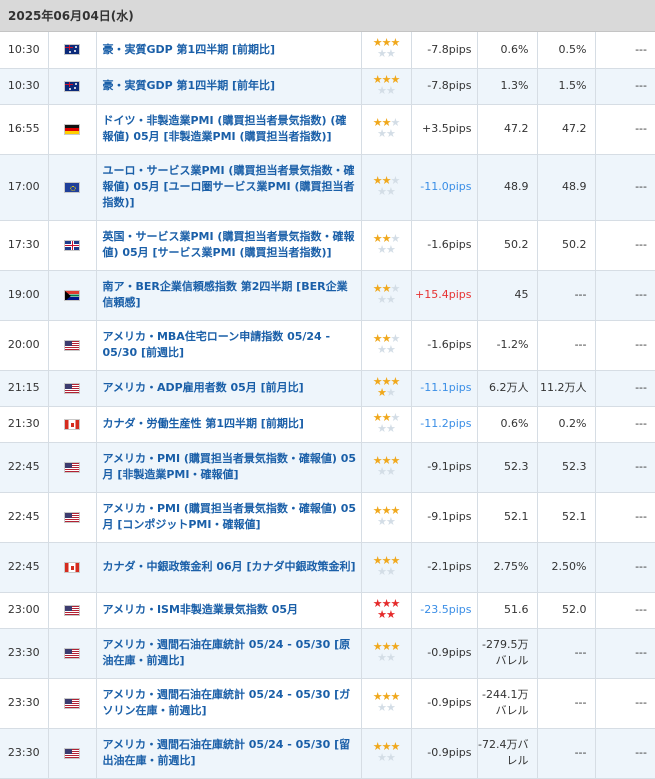 Image resolution: width=655 pixels, height=779 pixels. What do you see at coordinates (229, 753) in the screenshot?
I see `event-name-link: アメリカ・週間石油在庫統計 05/24 - 05/30 [留出油在庫・前週比]` at bounding box center [229, 753].